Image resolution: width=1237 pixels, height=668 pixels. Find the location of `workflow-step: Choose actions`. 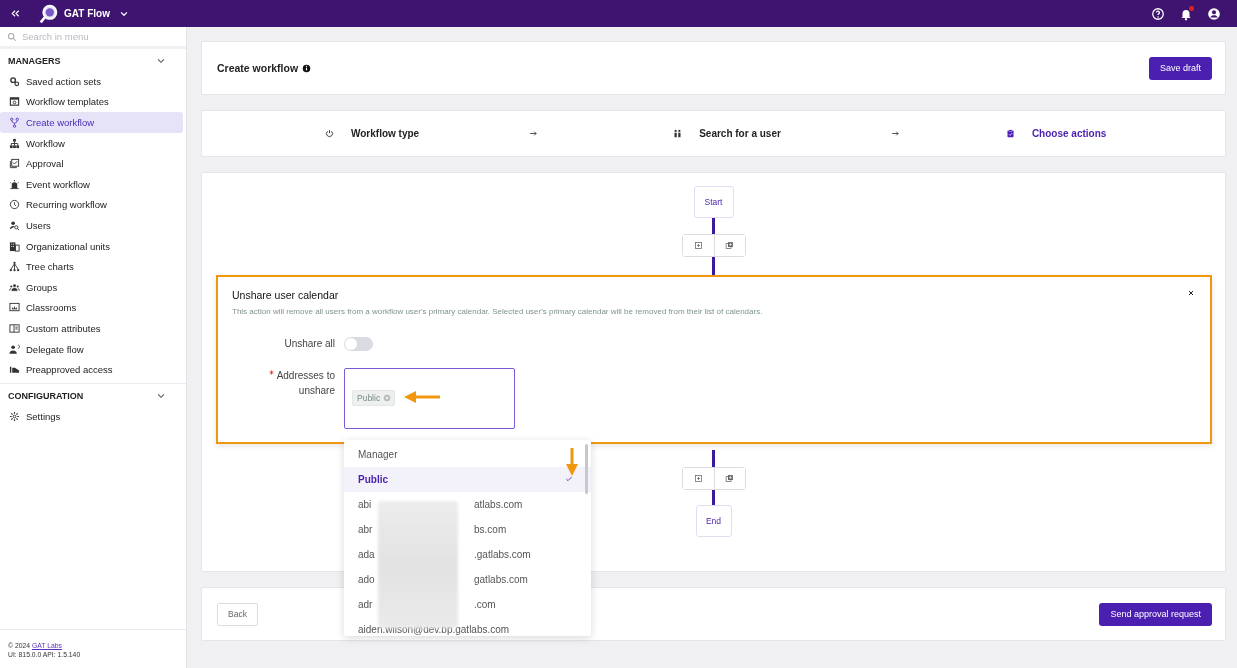

workflow-step: Choose actions is located at coordinates (1056, 133).